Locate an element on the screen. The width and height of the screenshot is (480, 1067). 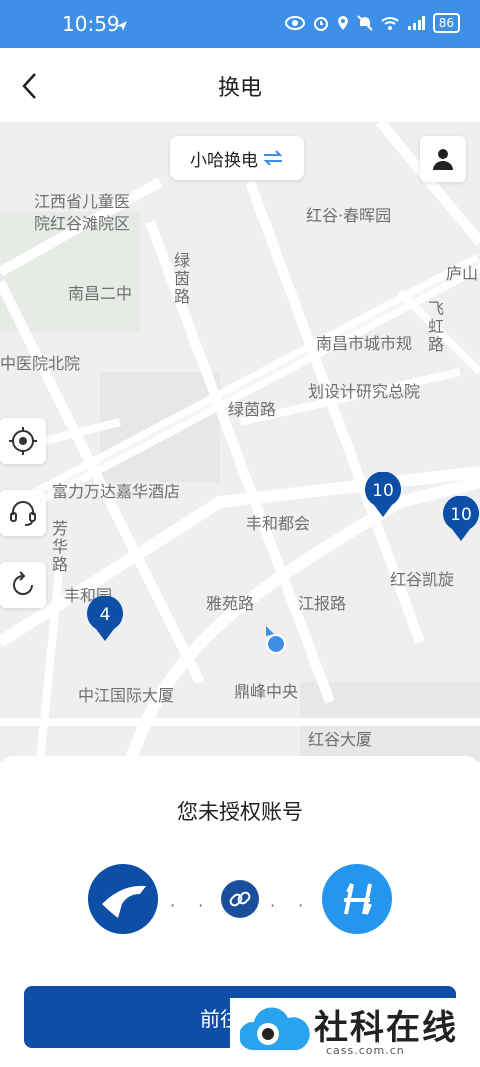
battery-icon: 86 is located at coordinates (446, 23).